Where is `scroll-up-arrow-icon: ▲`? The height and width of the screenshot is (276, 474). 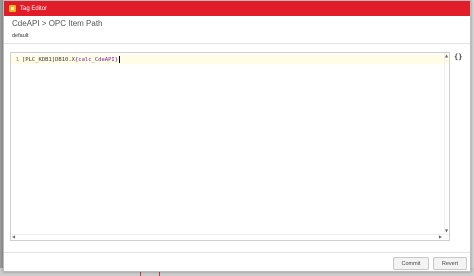 scroll-up-arrow-icon: ▲ is located at coordinates (446, 55).